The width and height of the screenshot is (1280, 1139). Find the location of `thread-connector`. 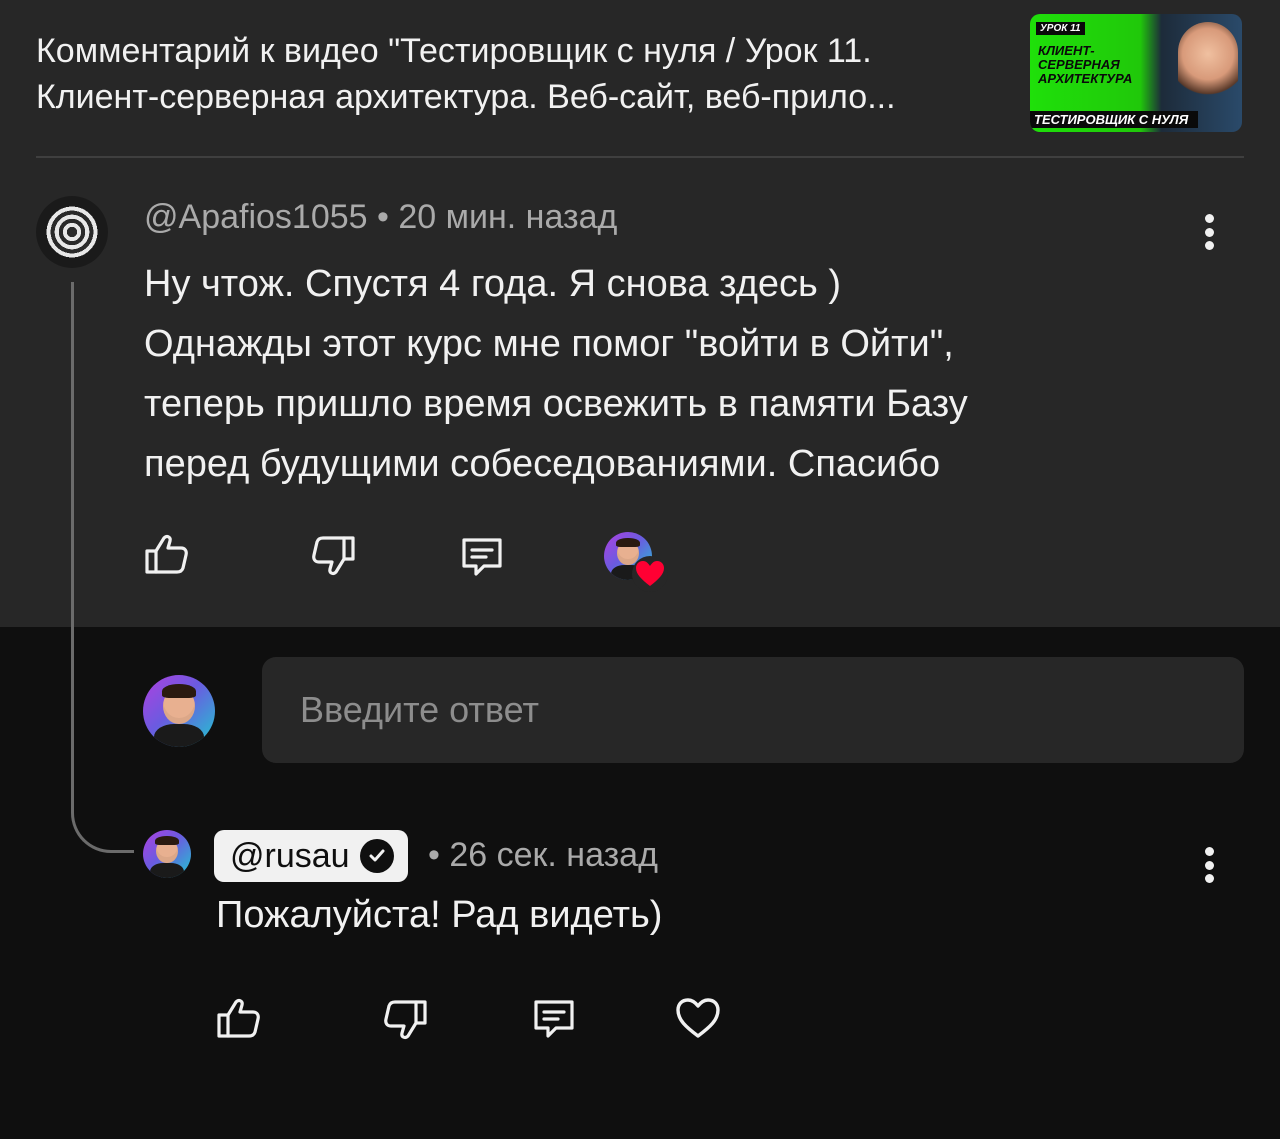

thread-connector is located at coordinates (102, 567).